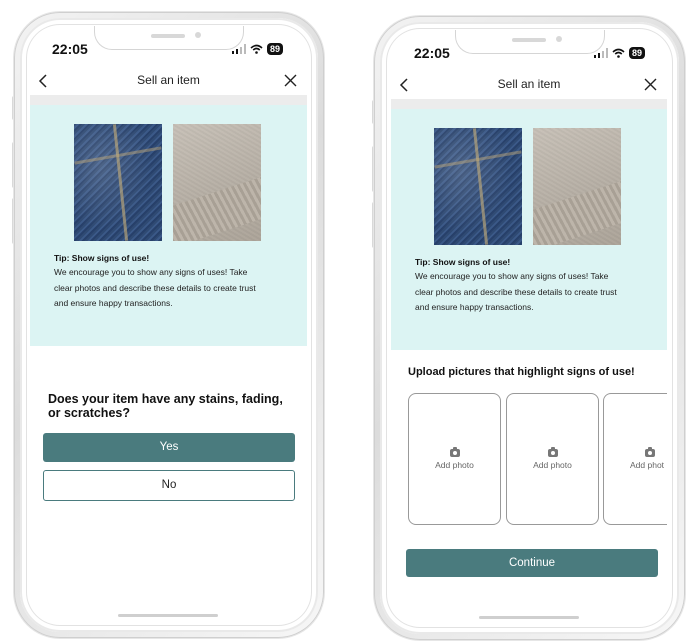 Image resolution: width=689 pixels, height=642 pixels. What do you see at coordinates (89, 413) in the screenshot?
I see `question-line: or scratches?` at bounding box center [89, 413].